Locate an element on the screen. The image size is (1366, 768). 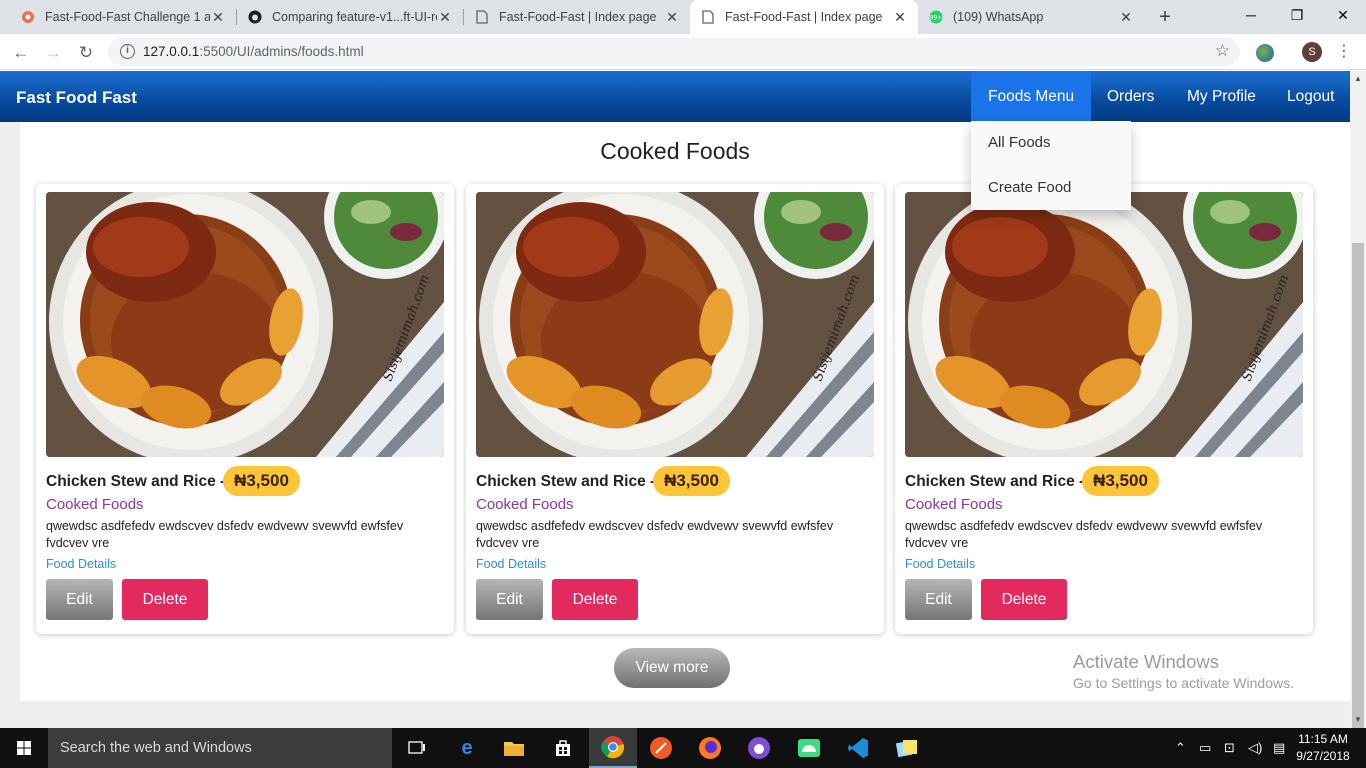
start-button is located at coordinates (24, 748).